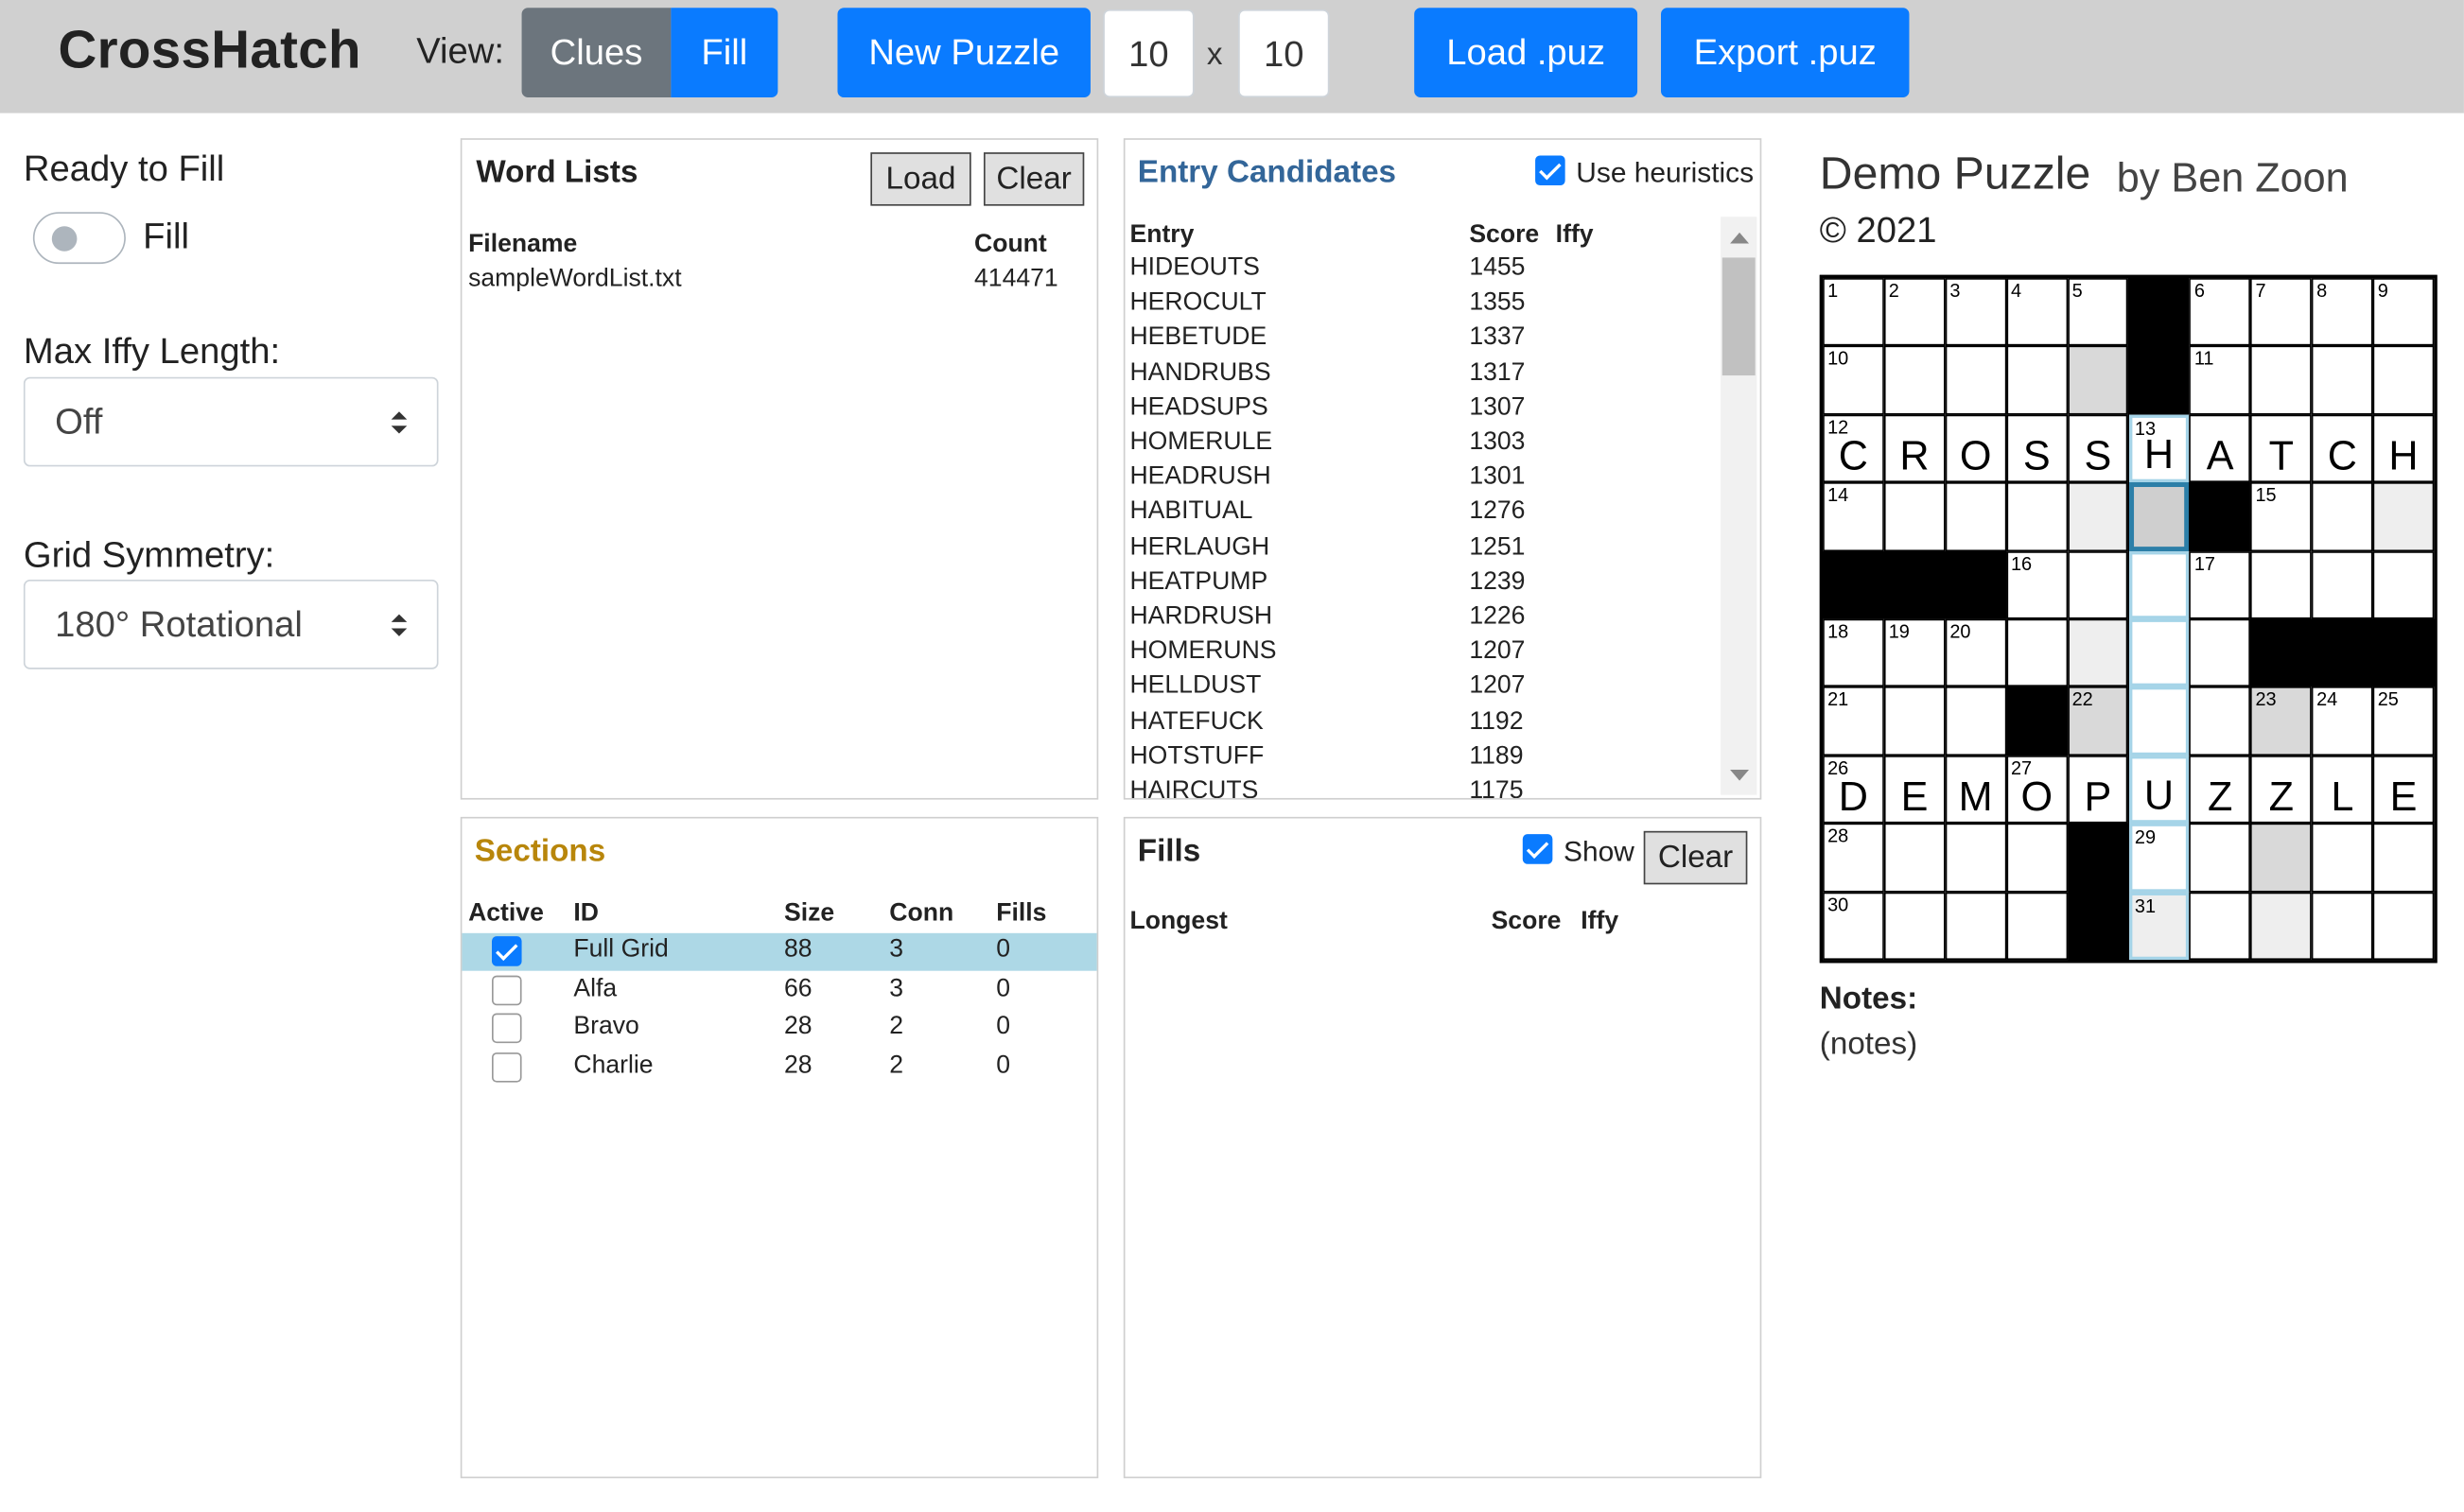  What do you see at coordinates (920, 179) in the screenshot?
I see `word-lists-load-button: Load` at bounding box center [920, 179].